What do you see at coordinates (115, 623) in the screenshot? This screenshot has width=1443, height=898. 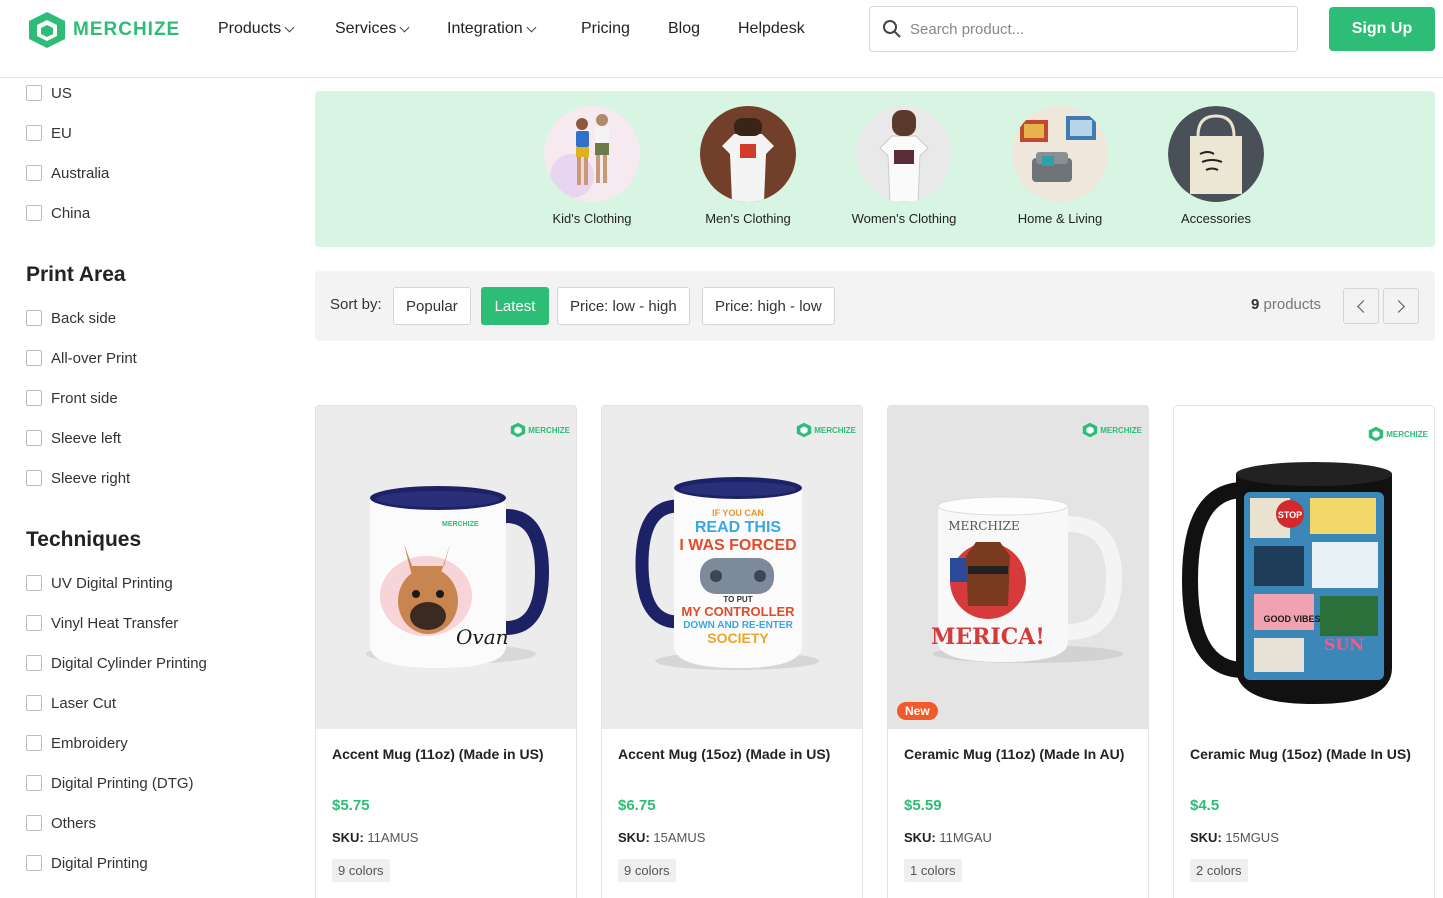 I see `filter-option-label: Vinyl Heat Transfer` at bounding box center [115, 623].